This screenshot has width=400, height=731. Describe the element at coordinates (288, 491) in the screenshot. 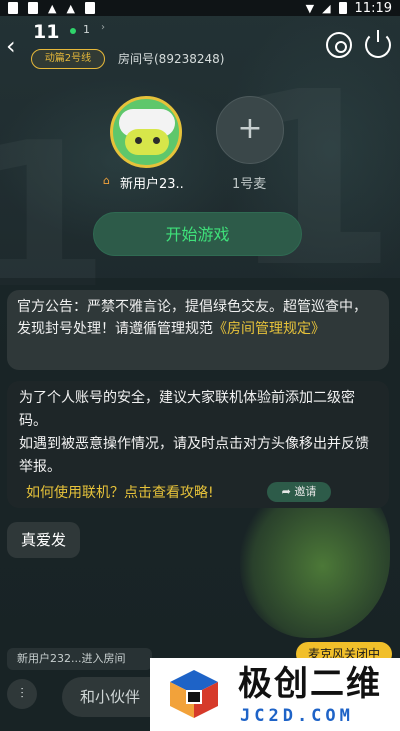

I see `share-icon: ➦` at that location.